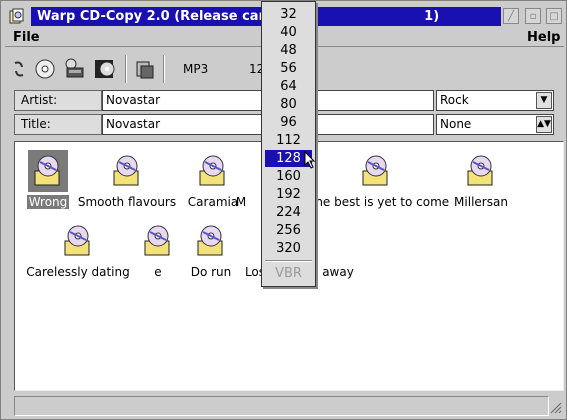  Describe the element at coordinates (338, 272) in the screenshot. I see `track-name: away` at that location.